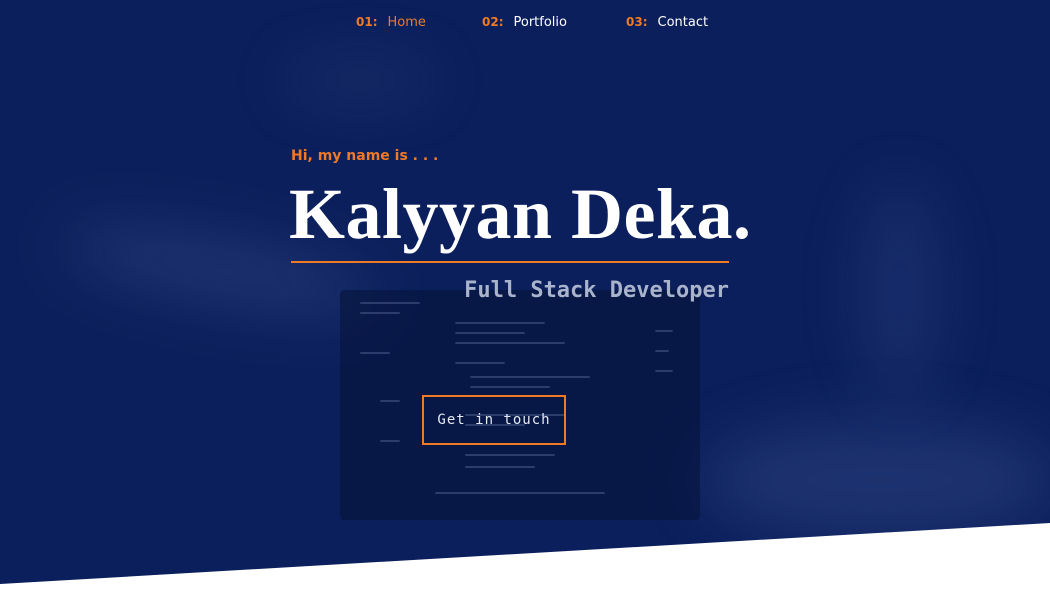 The image size is (1050, 600). Describe the element at coordinates (637, 22) in the screenshot. I see `nav-number: 03:` at that location.